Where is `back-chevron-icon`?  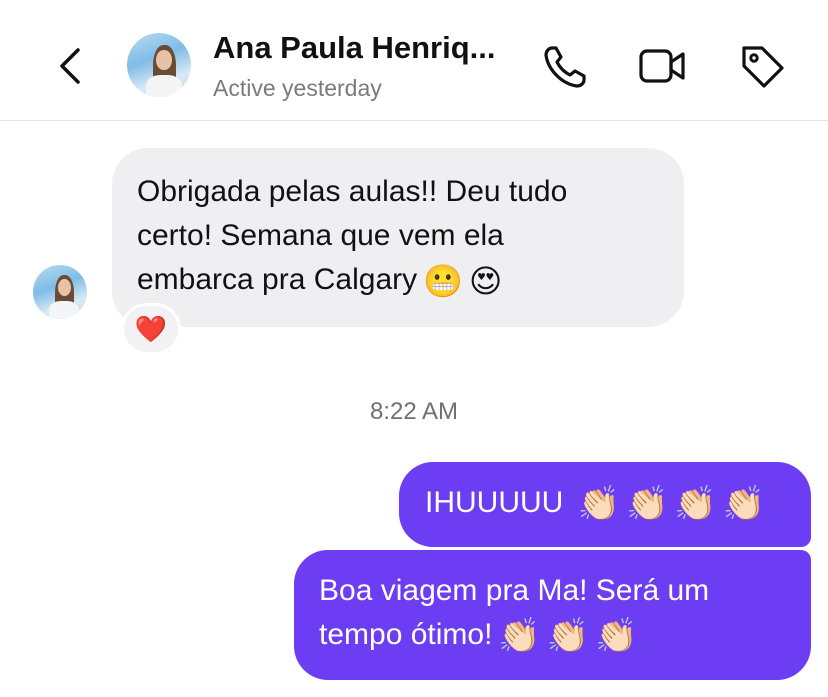 back-chevron-icon is located at coordinates (70, 66).